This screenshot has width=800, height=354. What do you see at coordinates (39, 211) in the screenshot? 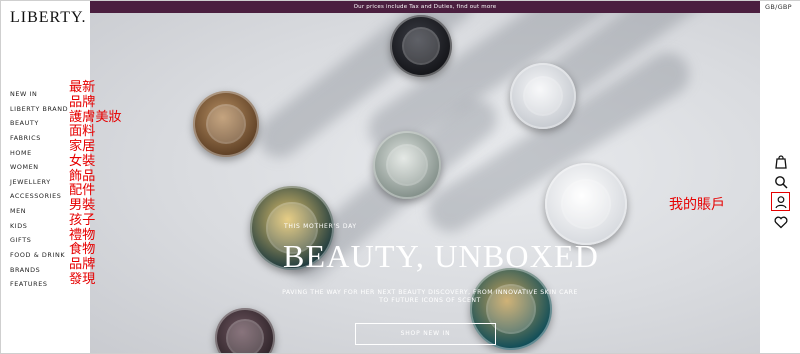
I see `nav-item-men: MEN` at bounding box center [39, 211].